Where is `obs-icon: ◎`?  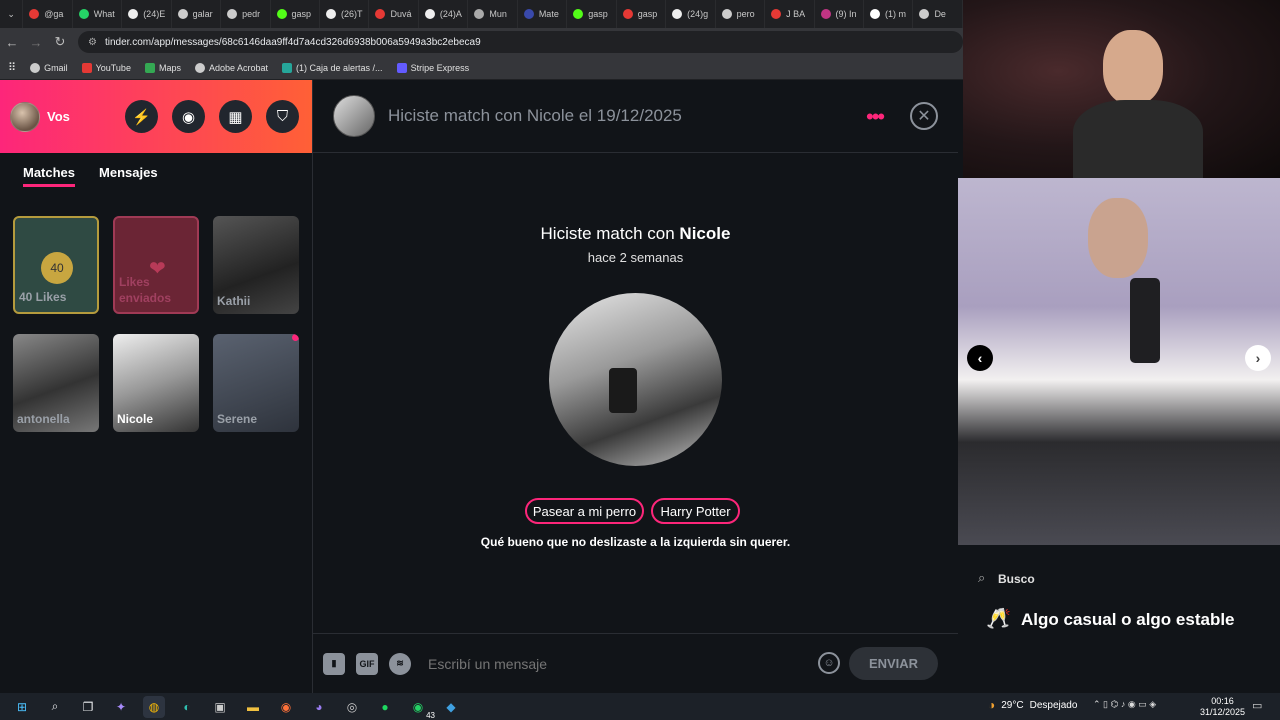
obs-icon: ◎ is located at coordinates (352, 707).